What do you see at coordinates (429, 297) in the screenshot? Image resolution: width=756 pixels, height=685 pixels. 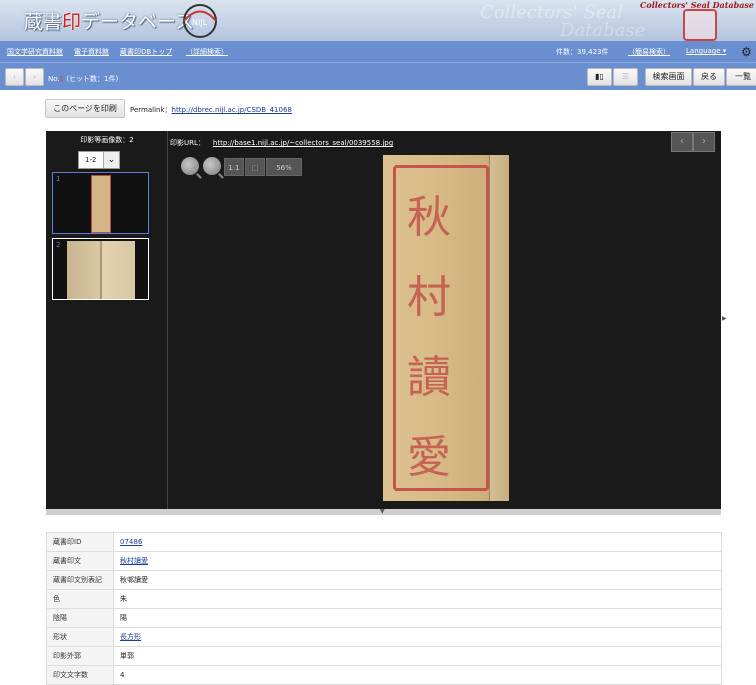 I see `seal-char: 村` at bounding box center [429, 297].